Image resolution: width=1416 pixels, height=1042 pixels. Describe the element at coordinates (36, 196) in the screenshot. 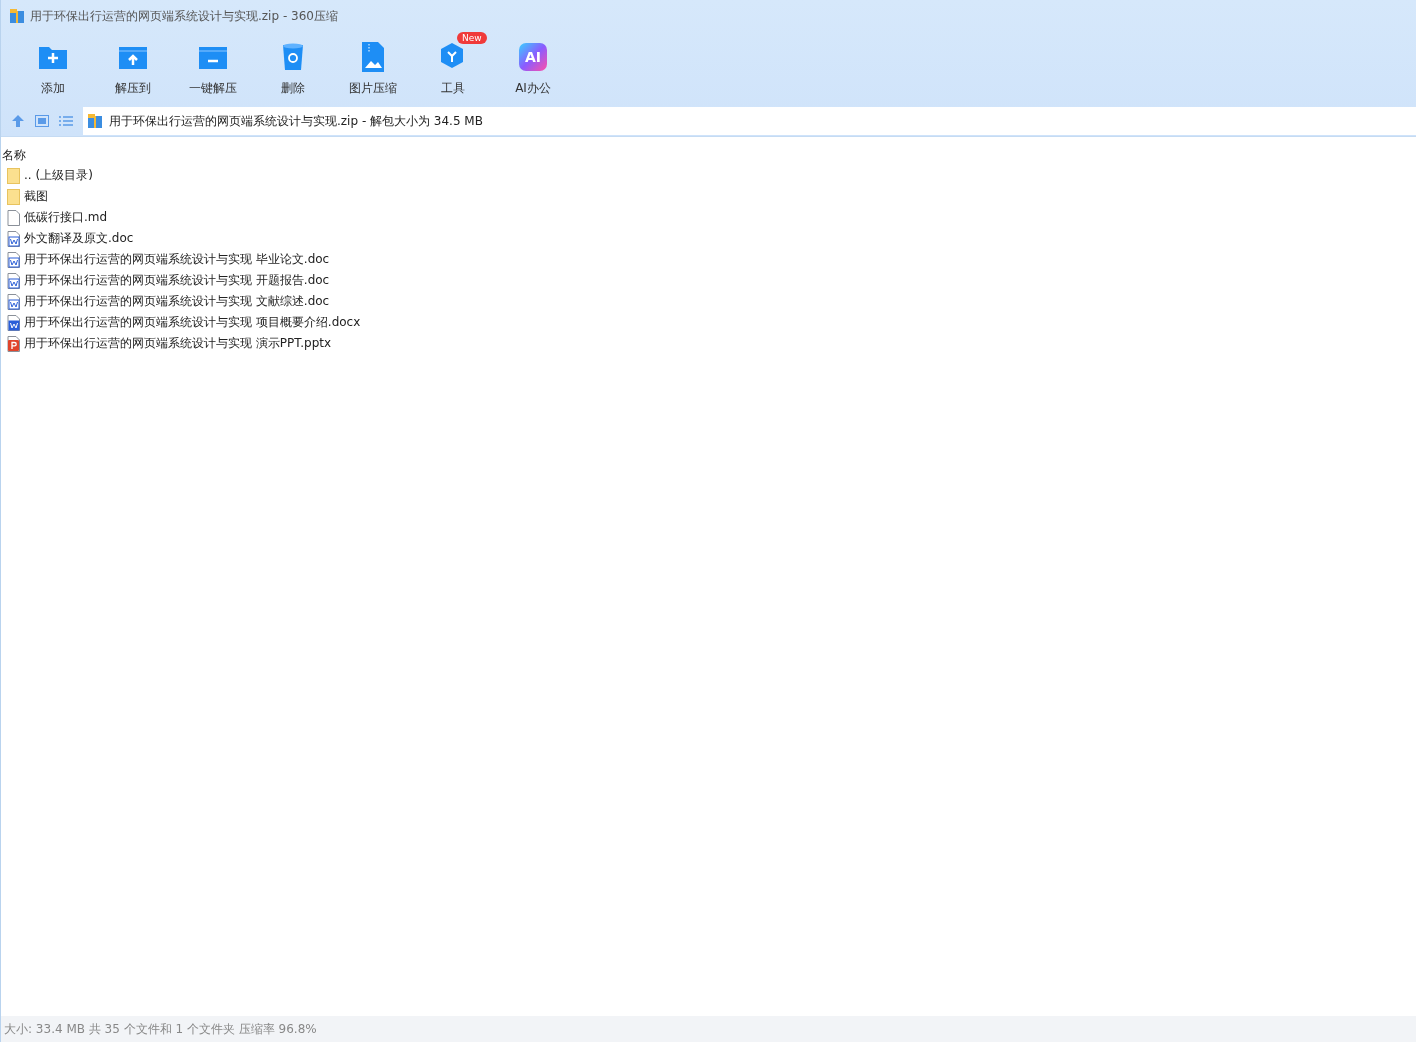

I see `file-name: 截图` at that location.